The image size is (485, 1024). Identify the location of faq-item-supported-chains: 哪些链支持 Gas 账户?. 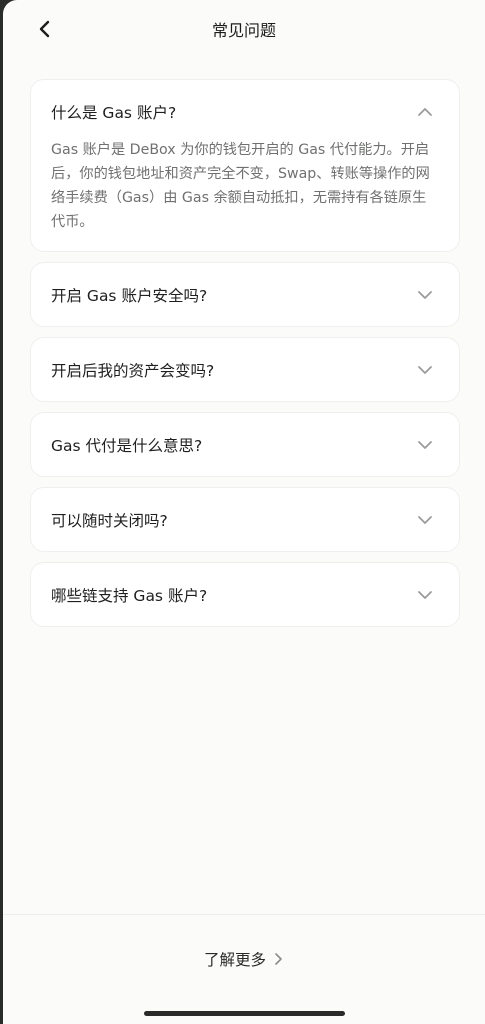
(245, 594).